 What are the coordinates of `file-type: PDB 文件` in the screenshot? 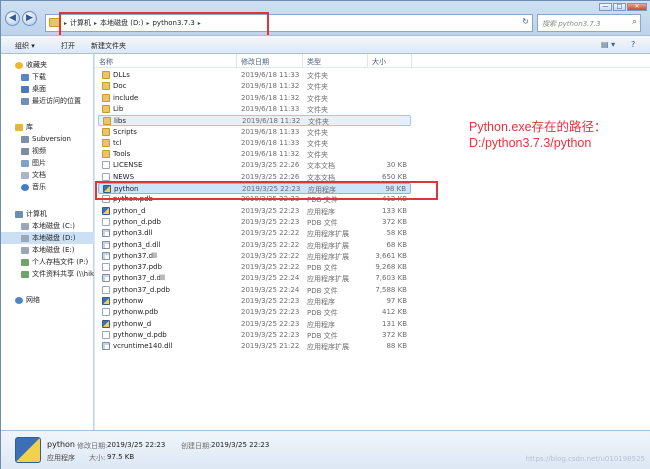 It's located at (322, 335).